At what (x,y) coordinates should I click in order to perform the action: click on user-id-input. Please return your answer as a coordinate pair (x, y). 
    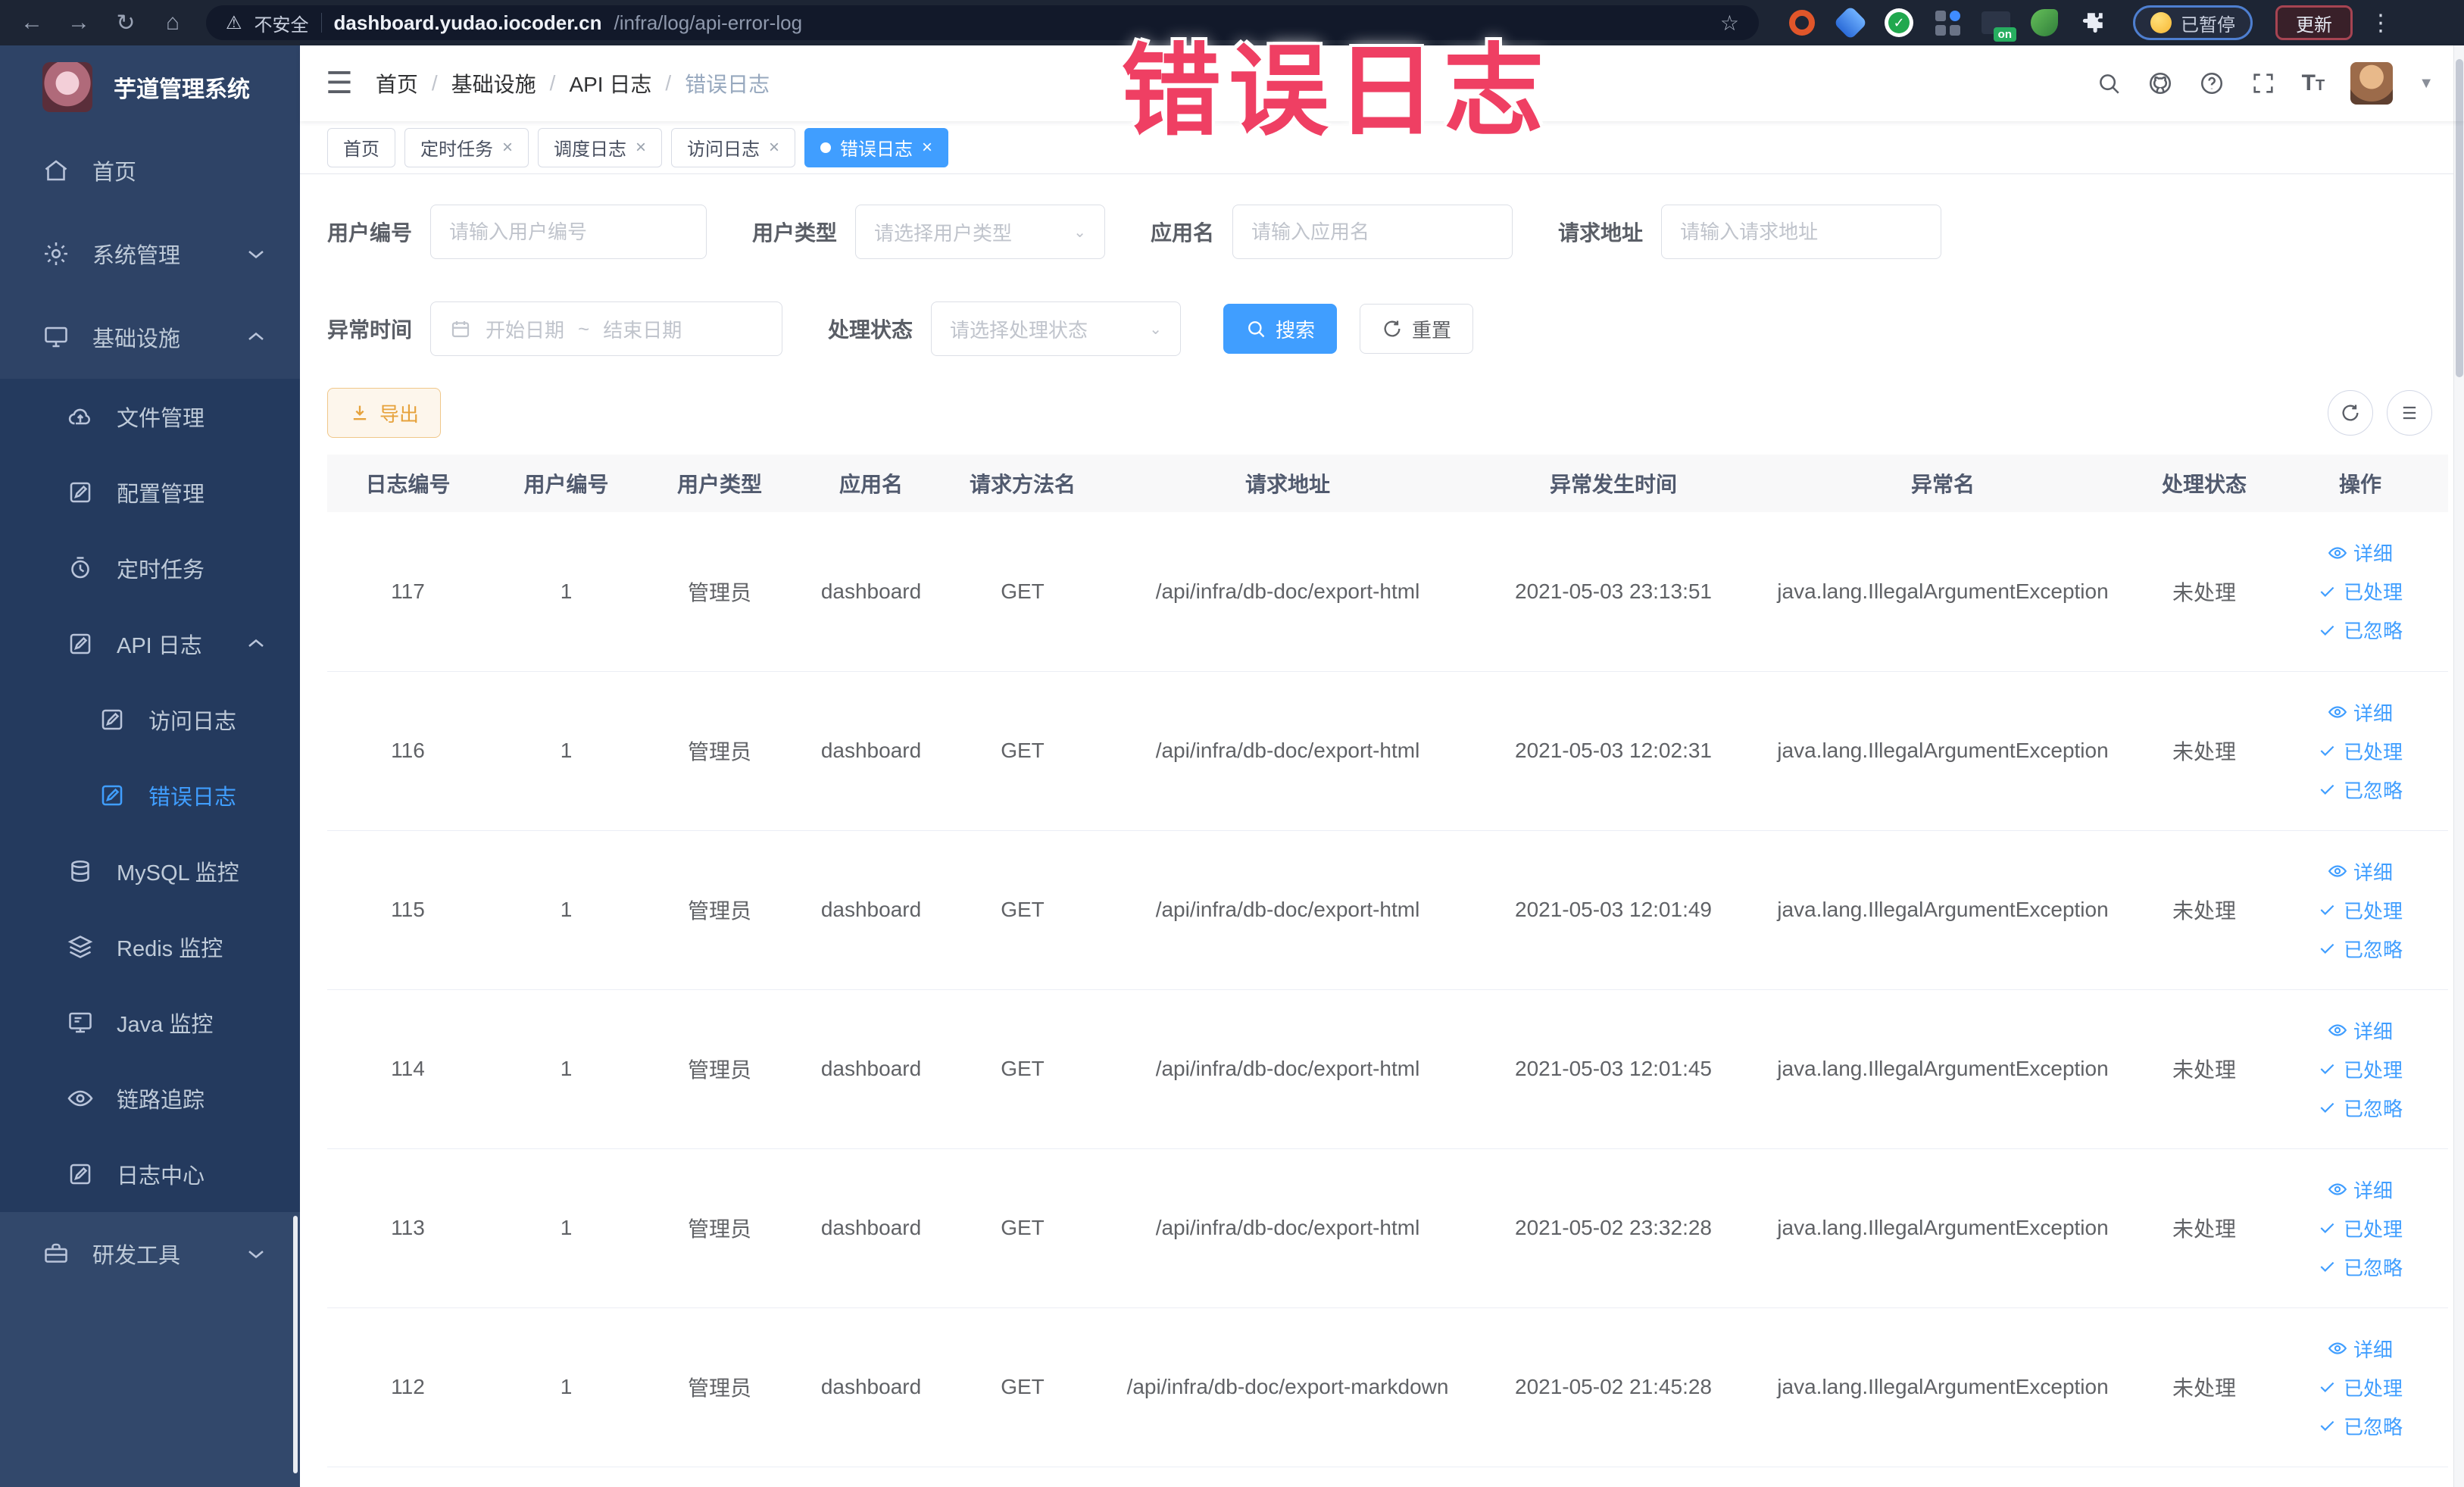
    Looking at the image, I should click on (568, 232).